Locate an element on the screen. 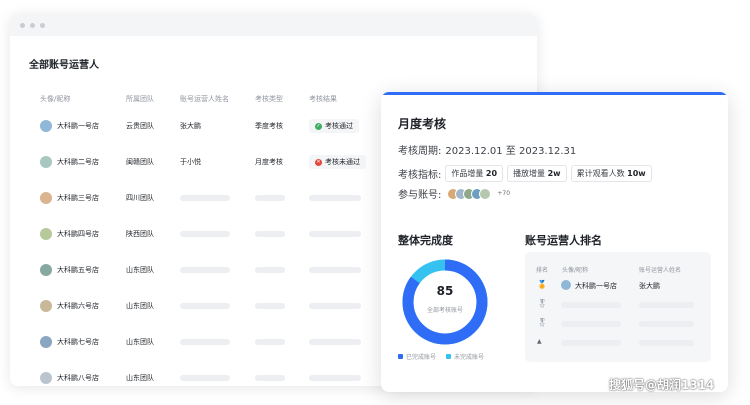  col-header-type: 考核类型 is located at coordinates (269, 99).